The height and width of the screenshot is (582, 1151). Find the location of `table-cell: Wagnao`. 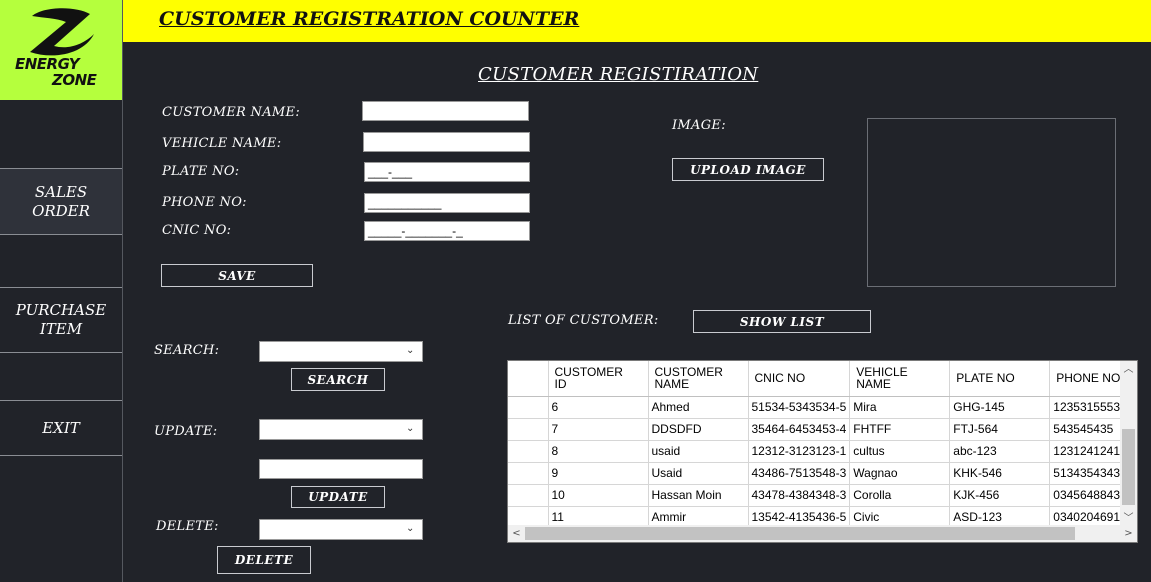

table-cell: Wagnao is located at coordinates (900, 473).